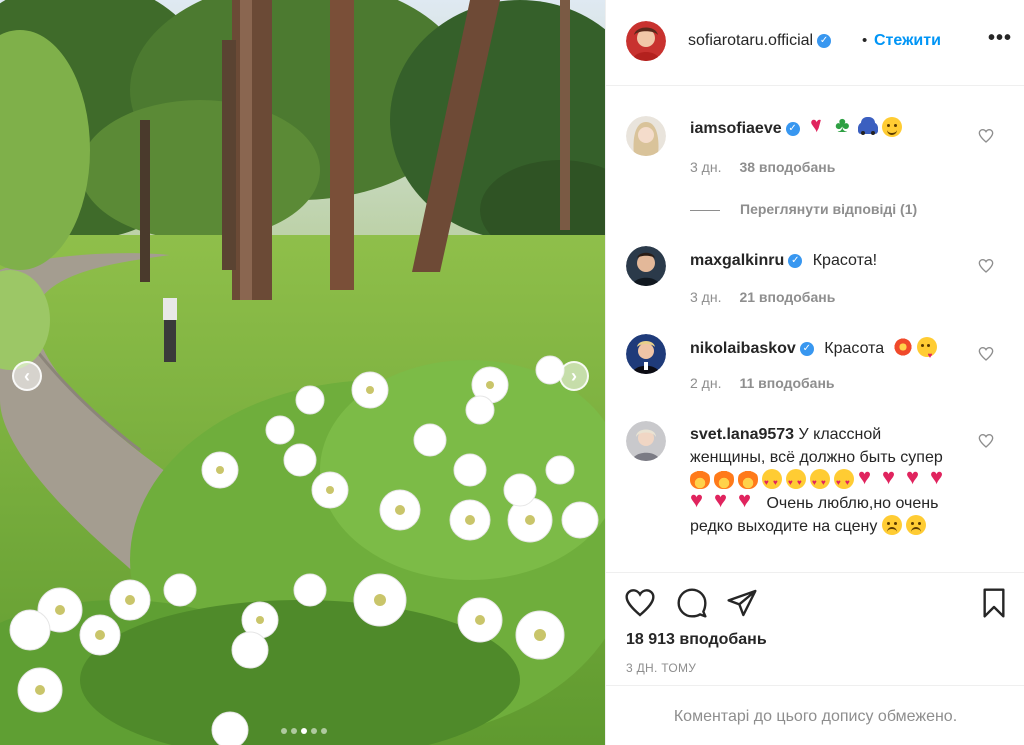 This screenshot has width=1024, height=745. I want to click on share-paper-plane-icon, so click(742, 603).